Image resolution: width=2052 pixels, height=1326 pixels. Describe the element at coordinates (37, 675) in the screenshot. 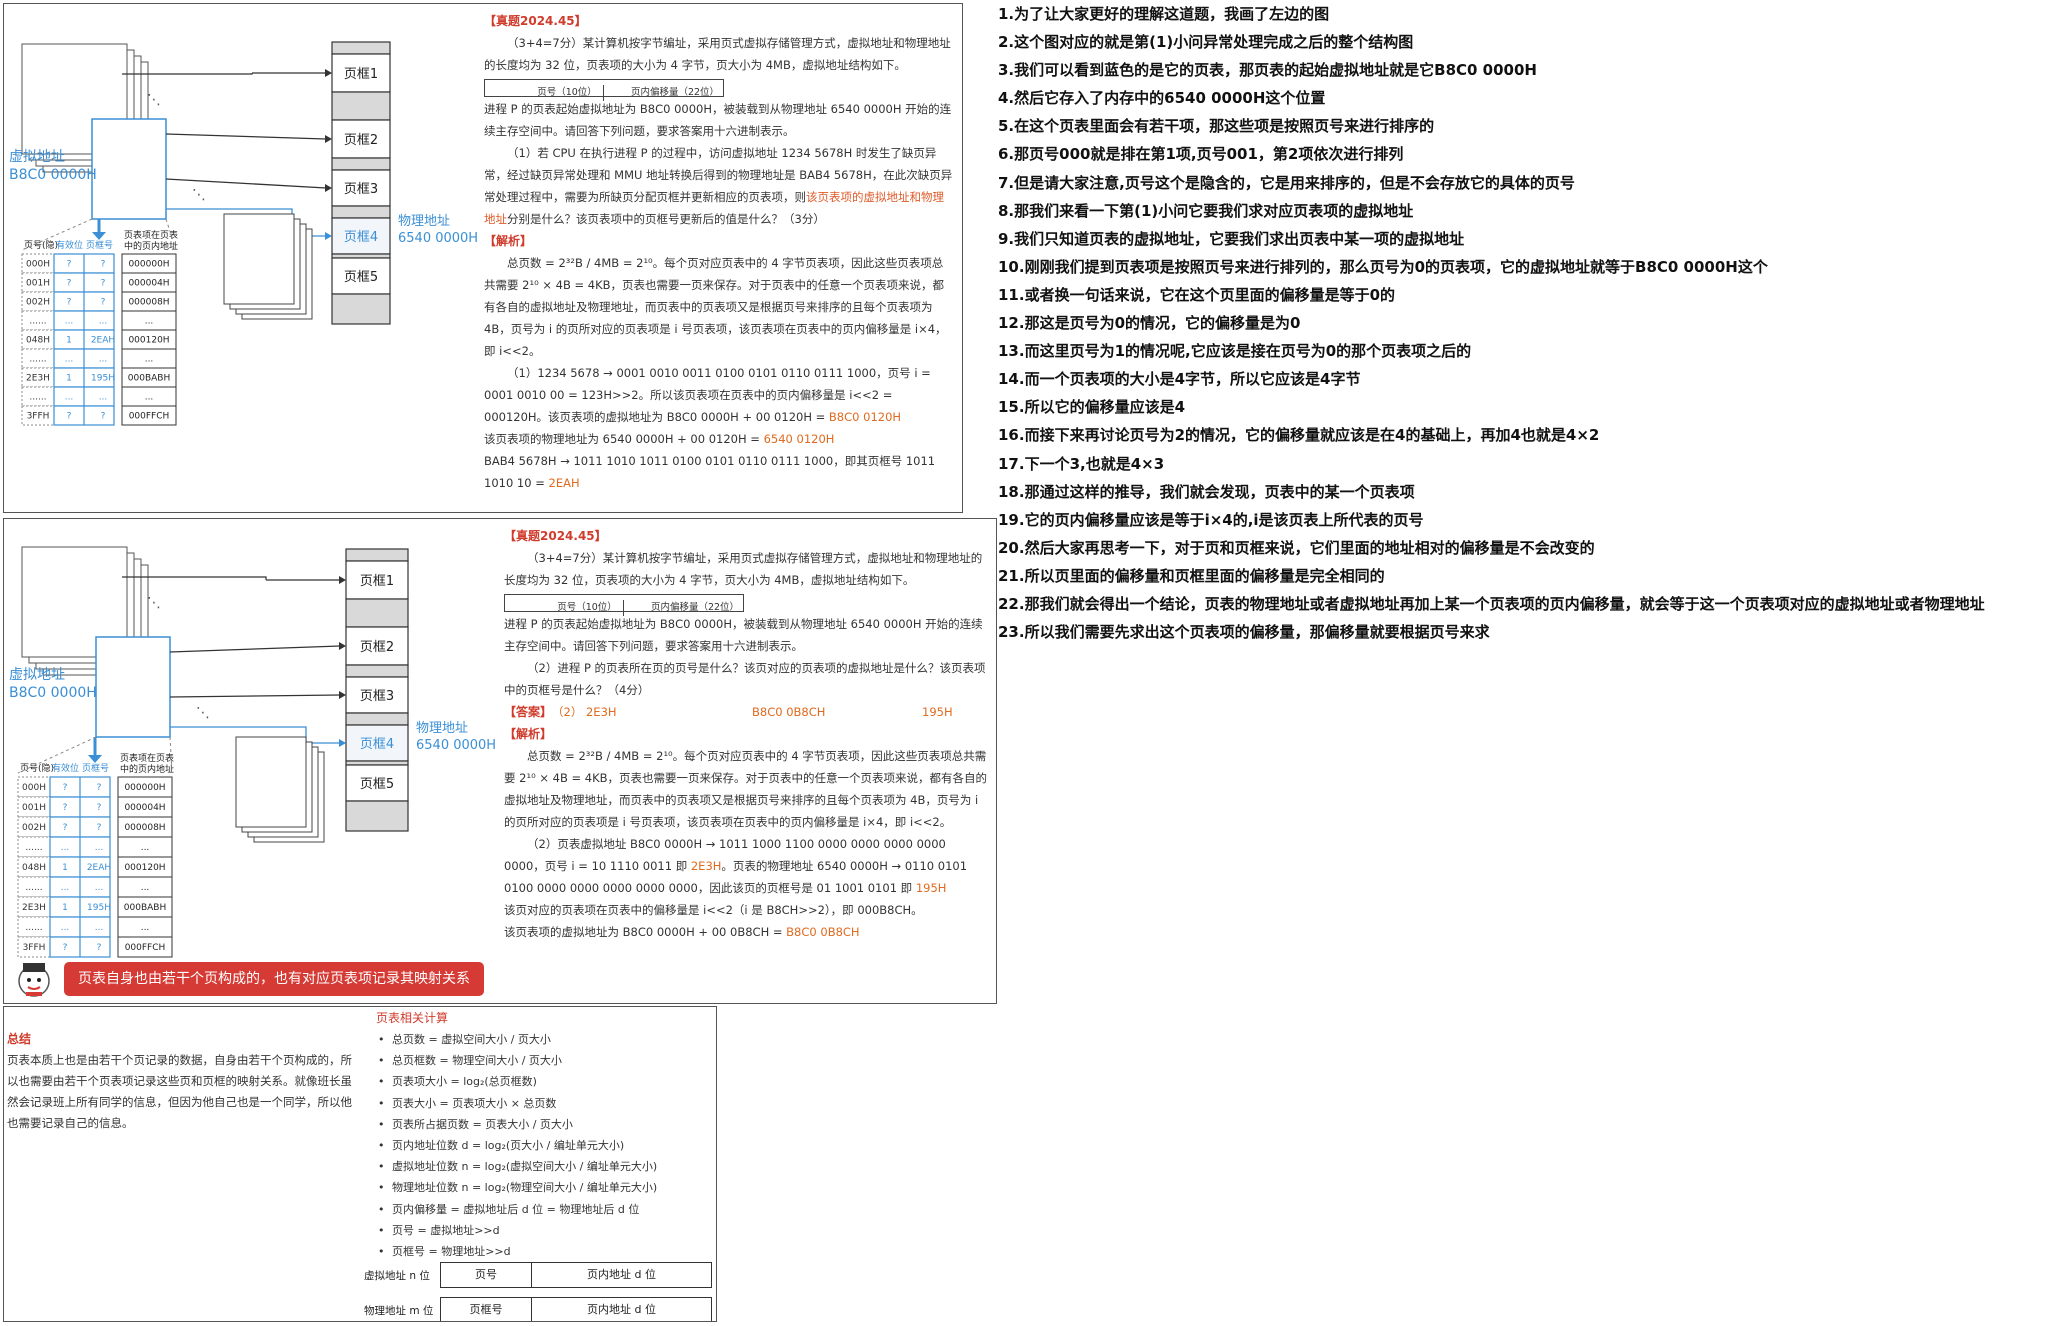

I see `virtual-address-label: 虚拟地址` at that location.